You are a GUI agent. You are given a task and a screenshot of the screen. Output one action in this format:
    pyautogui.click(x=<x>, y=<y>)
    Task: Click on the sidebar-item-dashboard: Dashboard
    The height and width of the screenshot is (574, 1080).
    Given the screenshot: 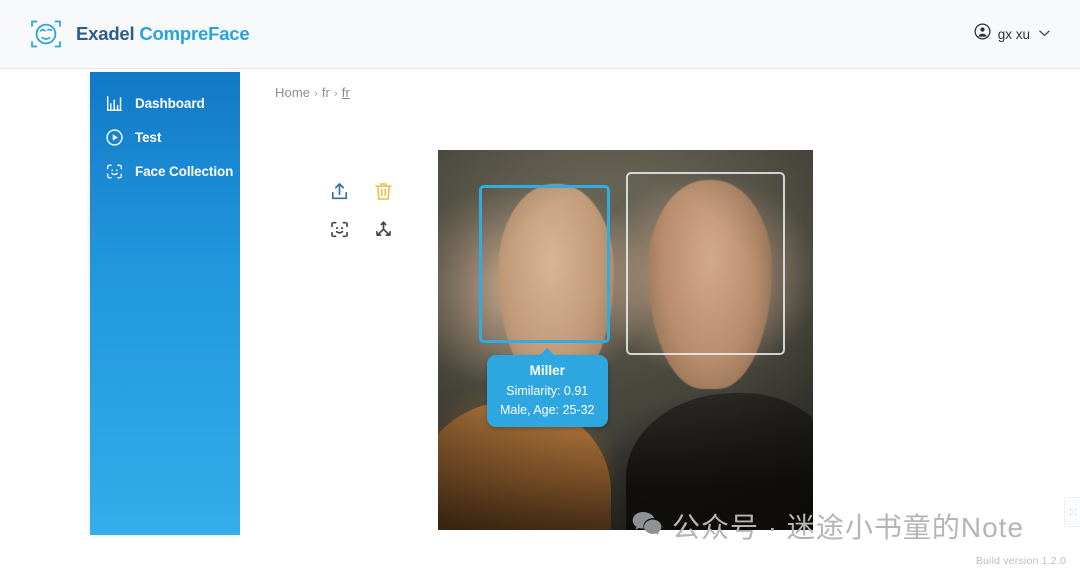 What is the action you would take?
    pyautogui.click(x=165, y=103)
    